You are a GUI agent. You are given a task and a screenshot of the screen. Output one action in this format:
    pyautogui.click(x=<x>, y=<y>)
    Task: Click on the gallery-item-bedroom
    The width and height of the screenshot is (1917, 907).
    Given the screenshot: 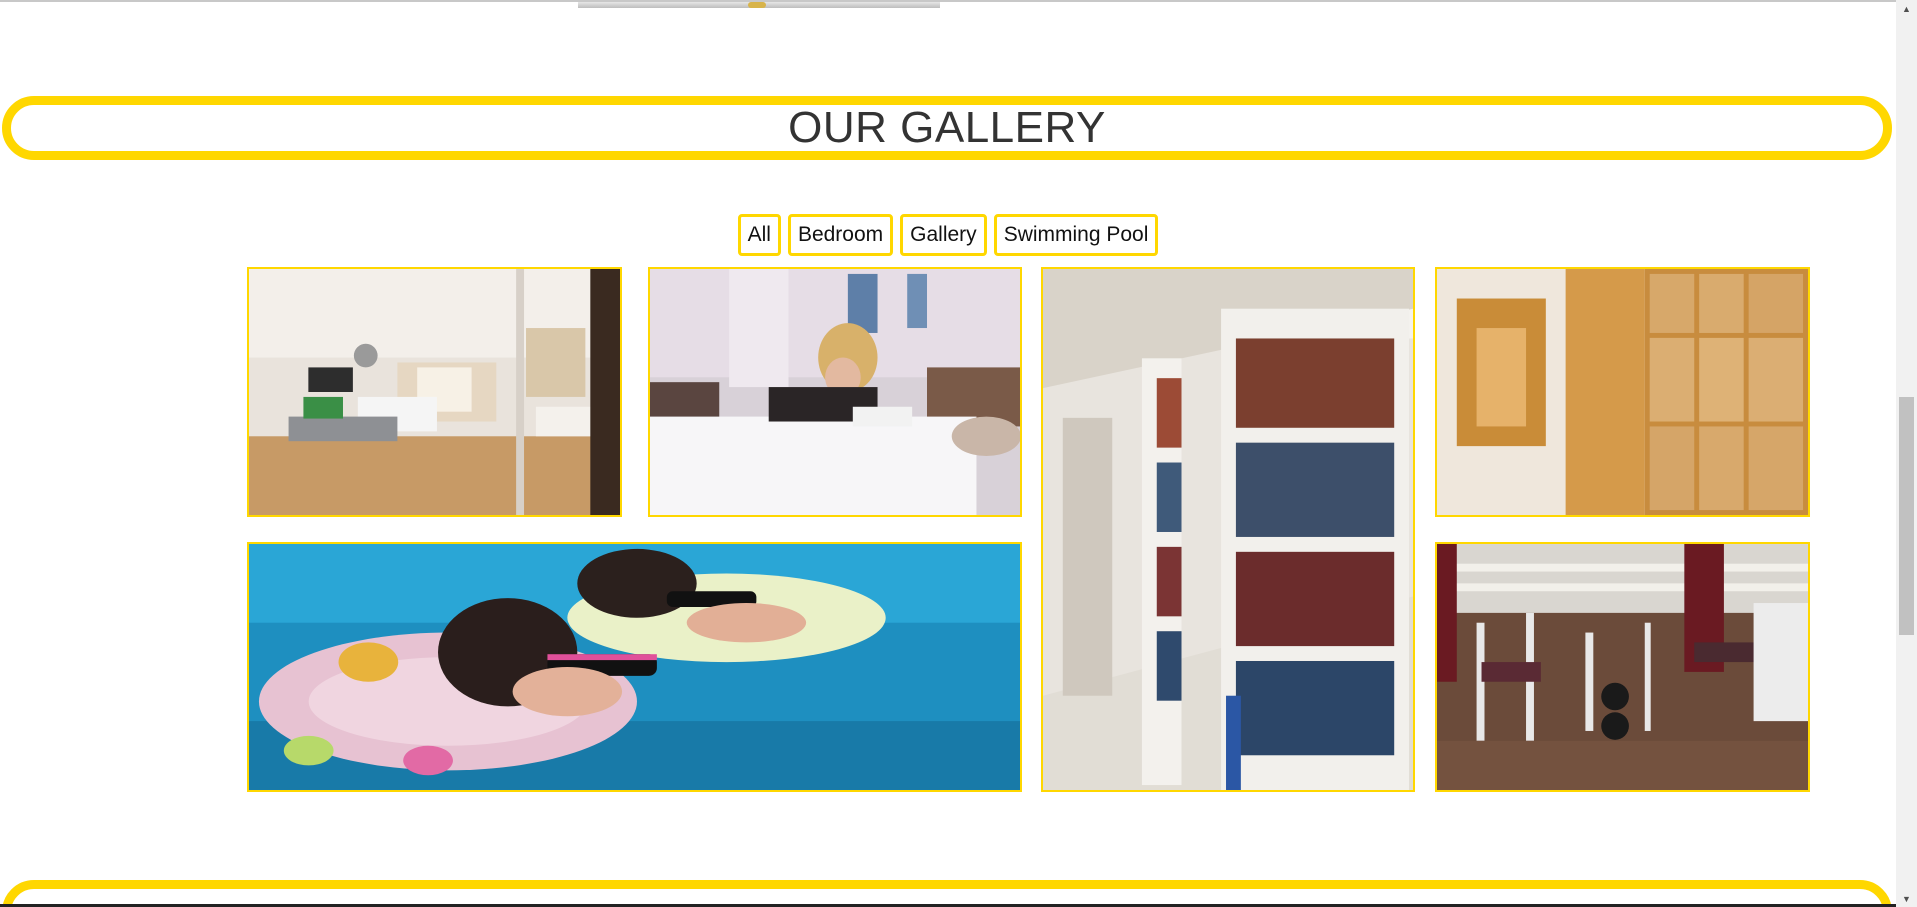 What is the action you would take?
    pyautogui.click(x=835, y=392)
    